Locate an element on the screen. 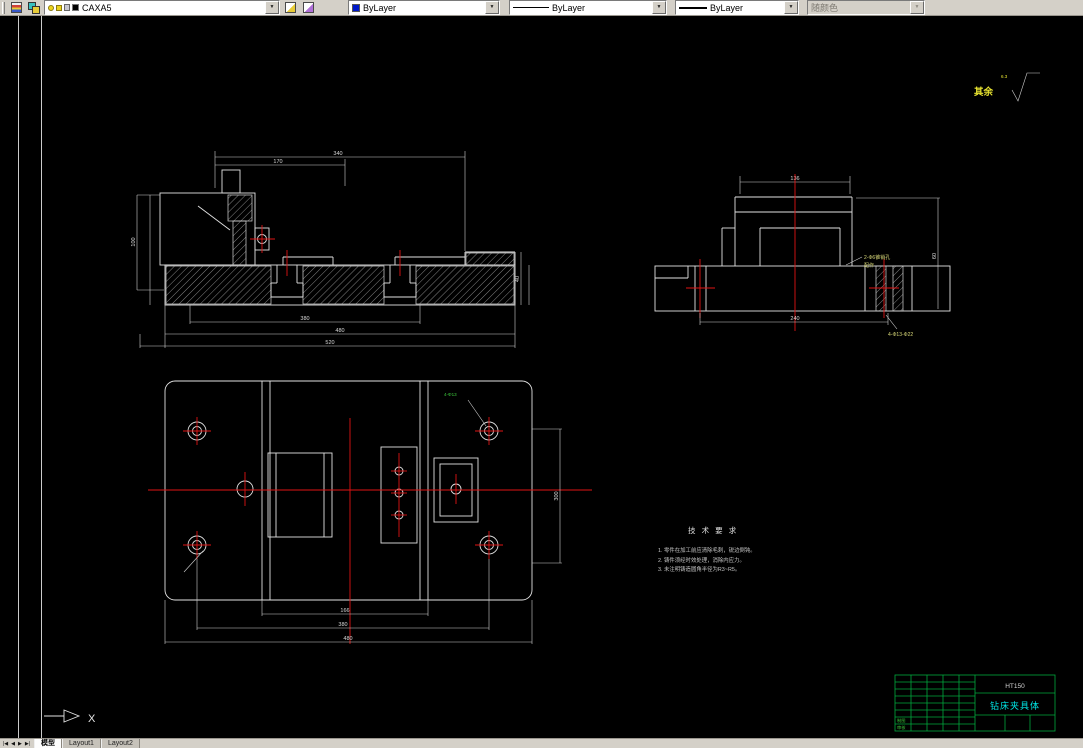 Image resolution: width=1083 pixels, height=748 pixels. first-tab-button: |◀ is located at coordinates (5, 744).